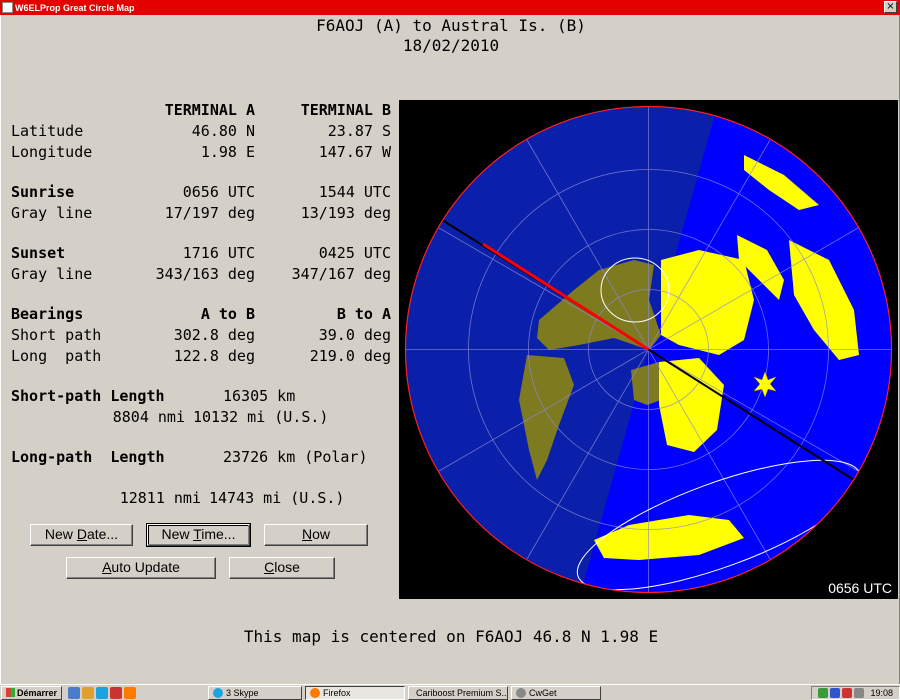 The width and height of the screenshot is (900, 700). What do you see at coordinates (37, 692) in the screenshot?
I see `start-label: Démarrer` at bounding box center [37, 692].